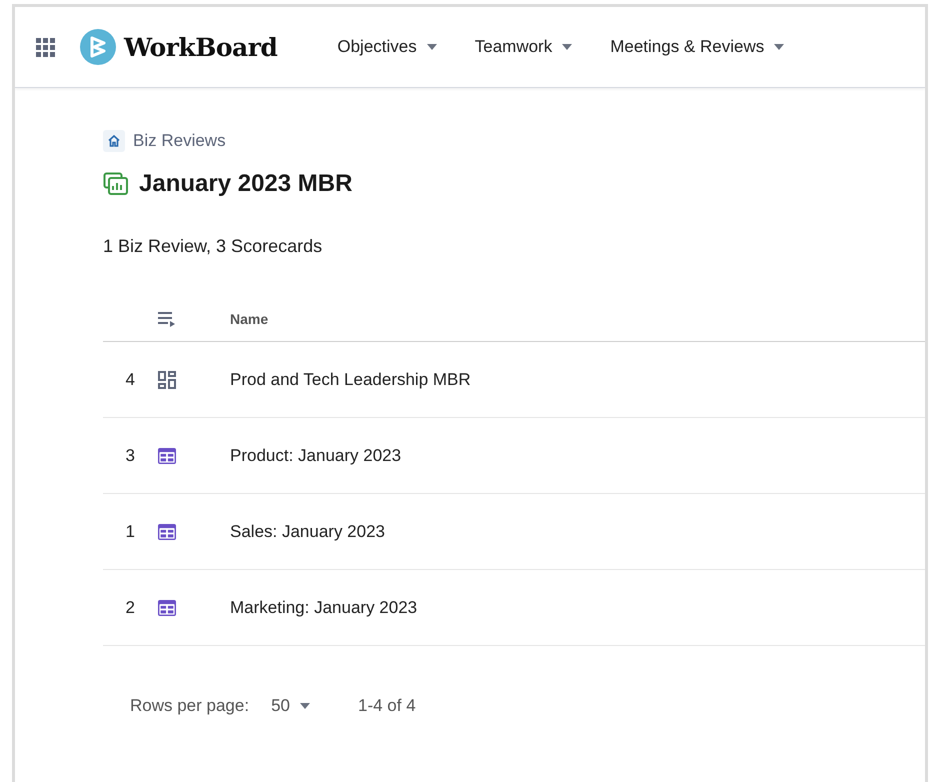 This screenshot has width=932, height=782. I want to click on row-number: 3, so click(130, 456).